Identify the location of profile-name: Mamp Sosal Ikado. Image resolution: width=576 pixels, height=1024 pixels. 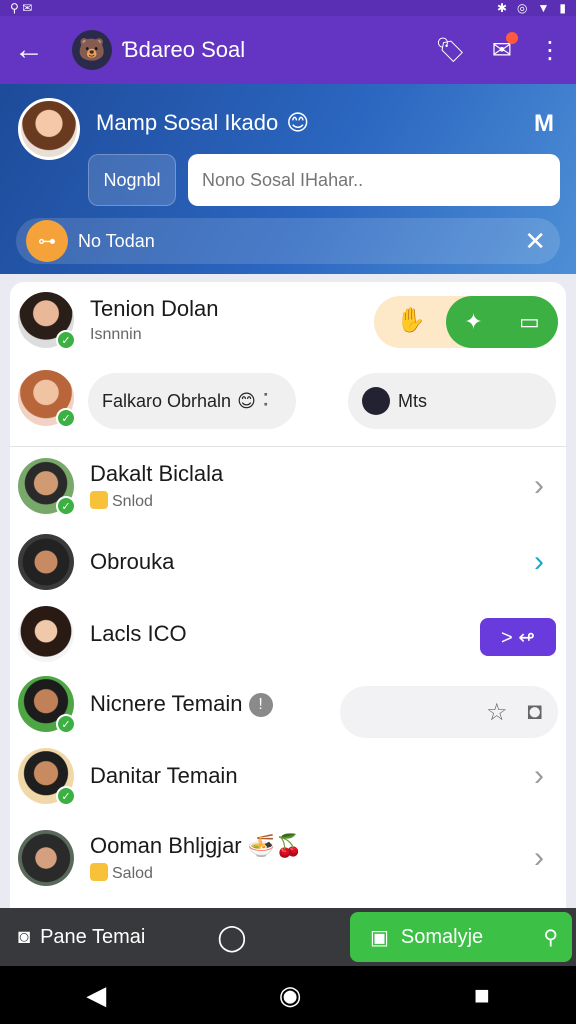
(187, 122).